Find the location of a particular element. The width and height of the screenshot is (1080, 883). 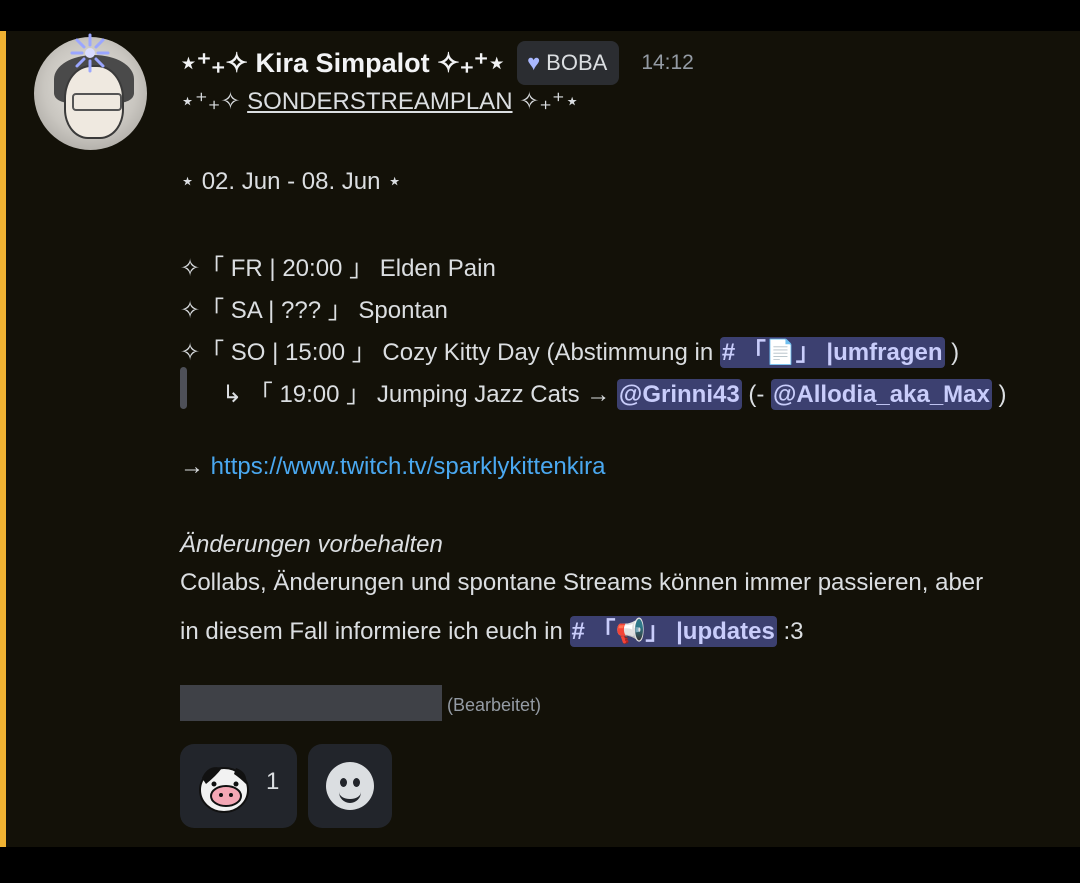

notice-title: Änderungen vorbehalten is located at coordinates (311, 544).